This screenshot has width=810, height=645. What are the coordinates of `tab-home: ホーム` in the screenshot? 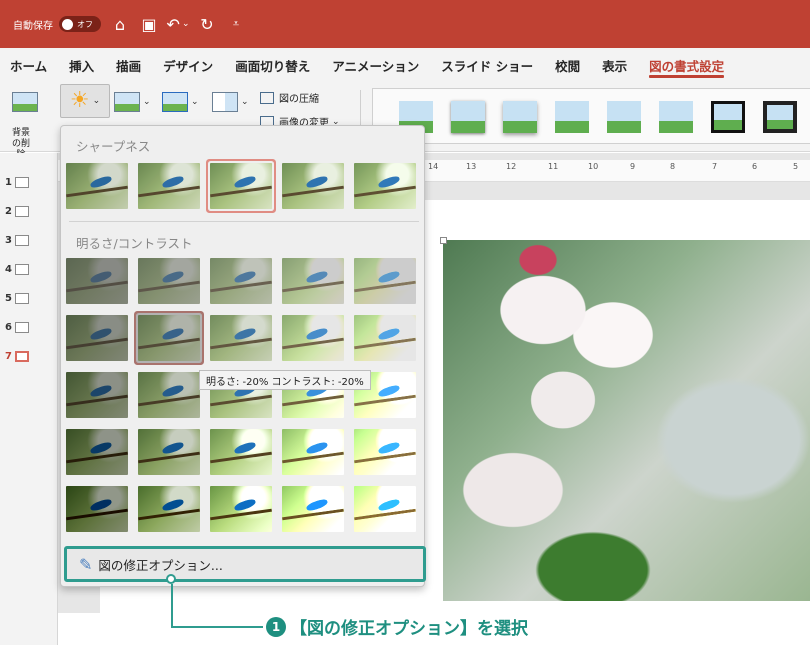 It's located at (28, 65).